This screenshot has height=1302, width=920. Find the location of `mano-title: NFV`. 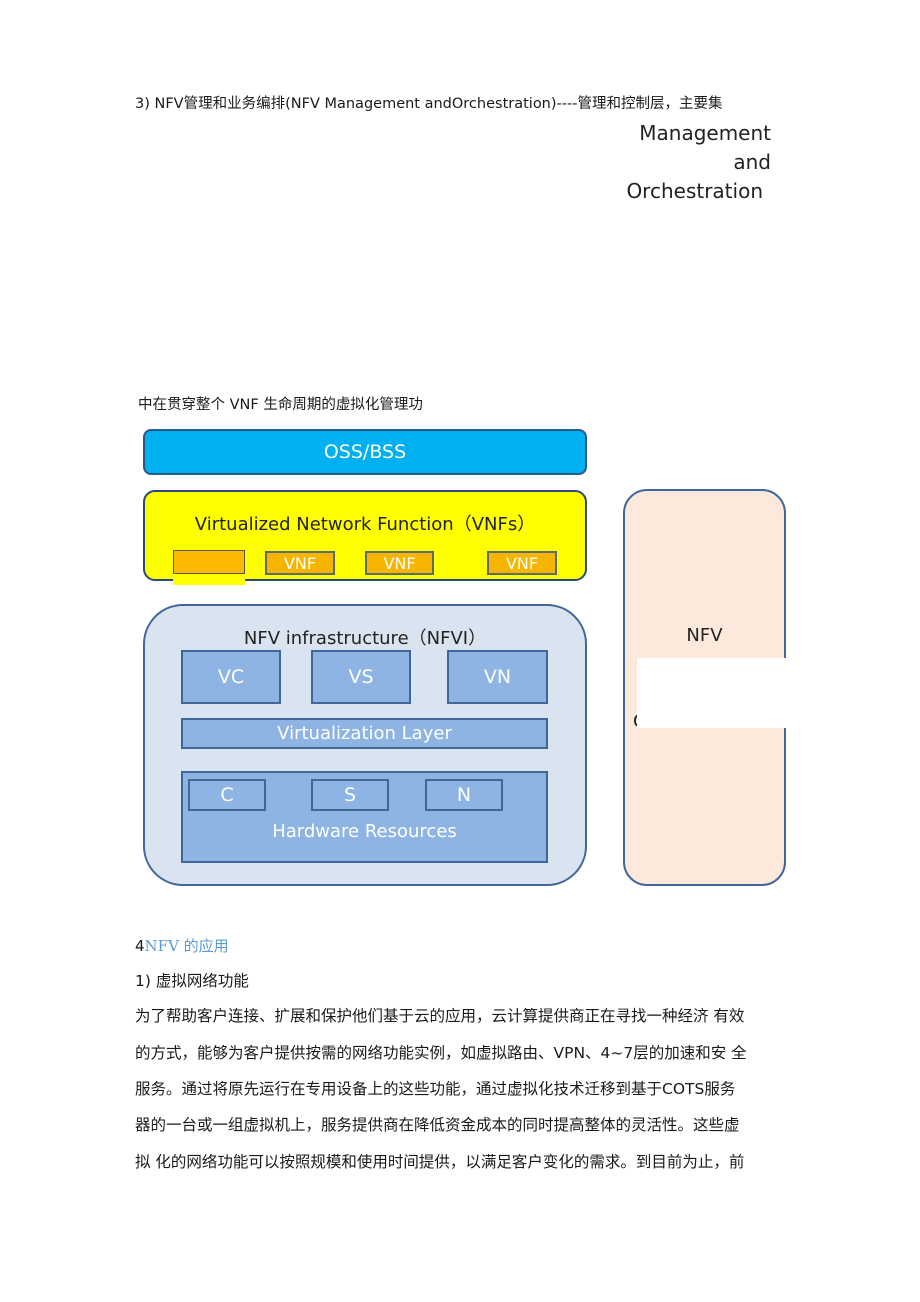

mano-title: NFV is located at coordinates (704, 635).